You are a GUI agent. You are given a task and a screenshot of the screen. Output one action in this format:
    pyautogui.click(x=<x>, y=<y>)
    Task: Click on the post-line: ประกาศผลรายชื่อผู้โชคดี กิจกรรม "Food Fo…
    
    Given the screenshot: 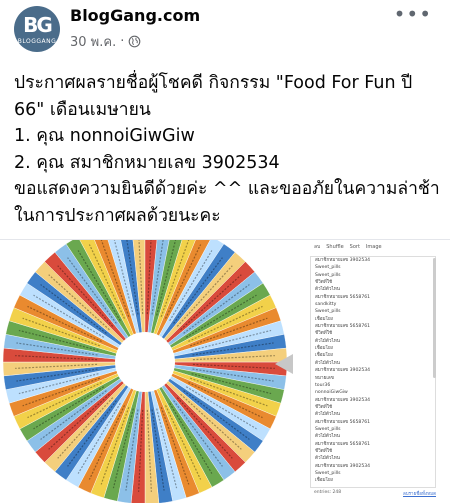 What is the action you would take?
    pyautogui.click(x=213, y=83)
    